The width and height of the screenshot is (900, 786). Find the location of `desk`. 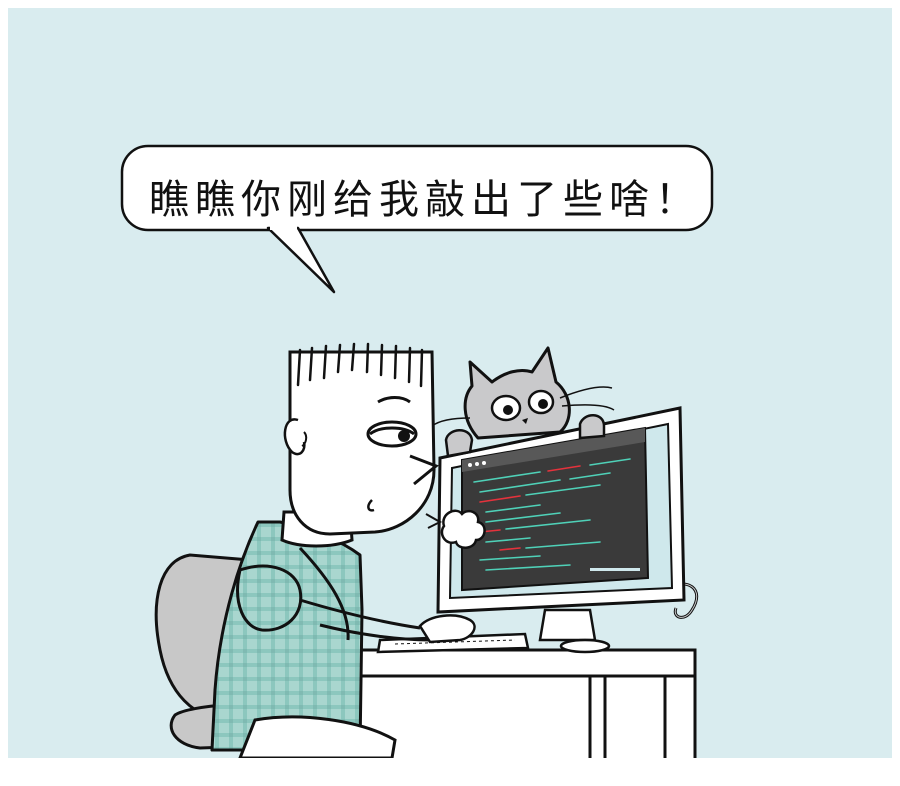

desk is located at coordinates (525, 703).